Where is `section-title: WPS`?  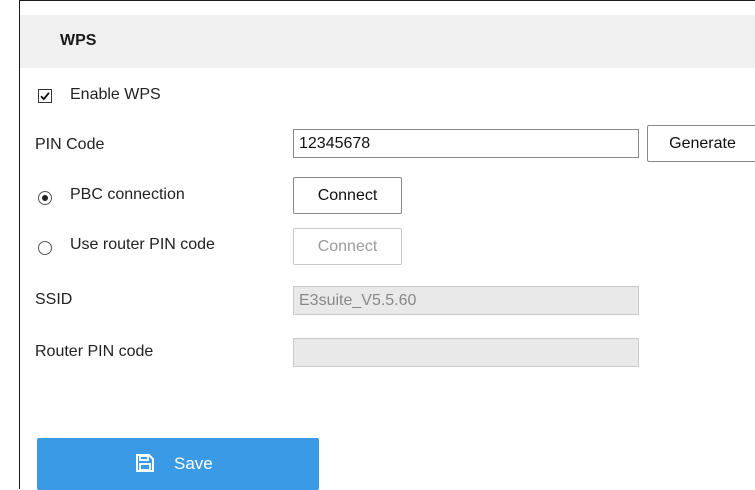 section-title: WPS is located at coordinates (78, 40).